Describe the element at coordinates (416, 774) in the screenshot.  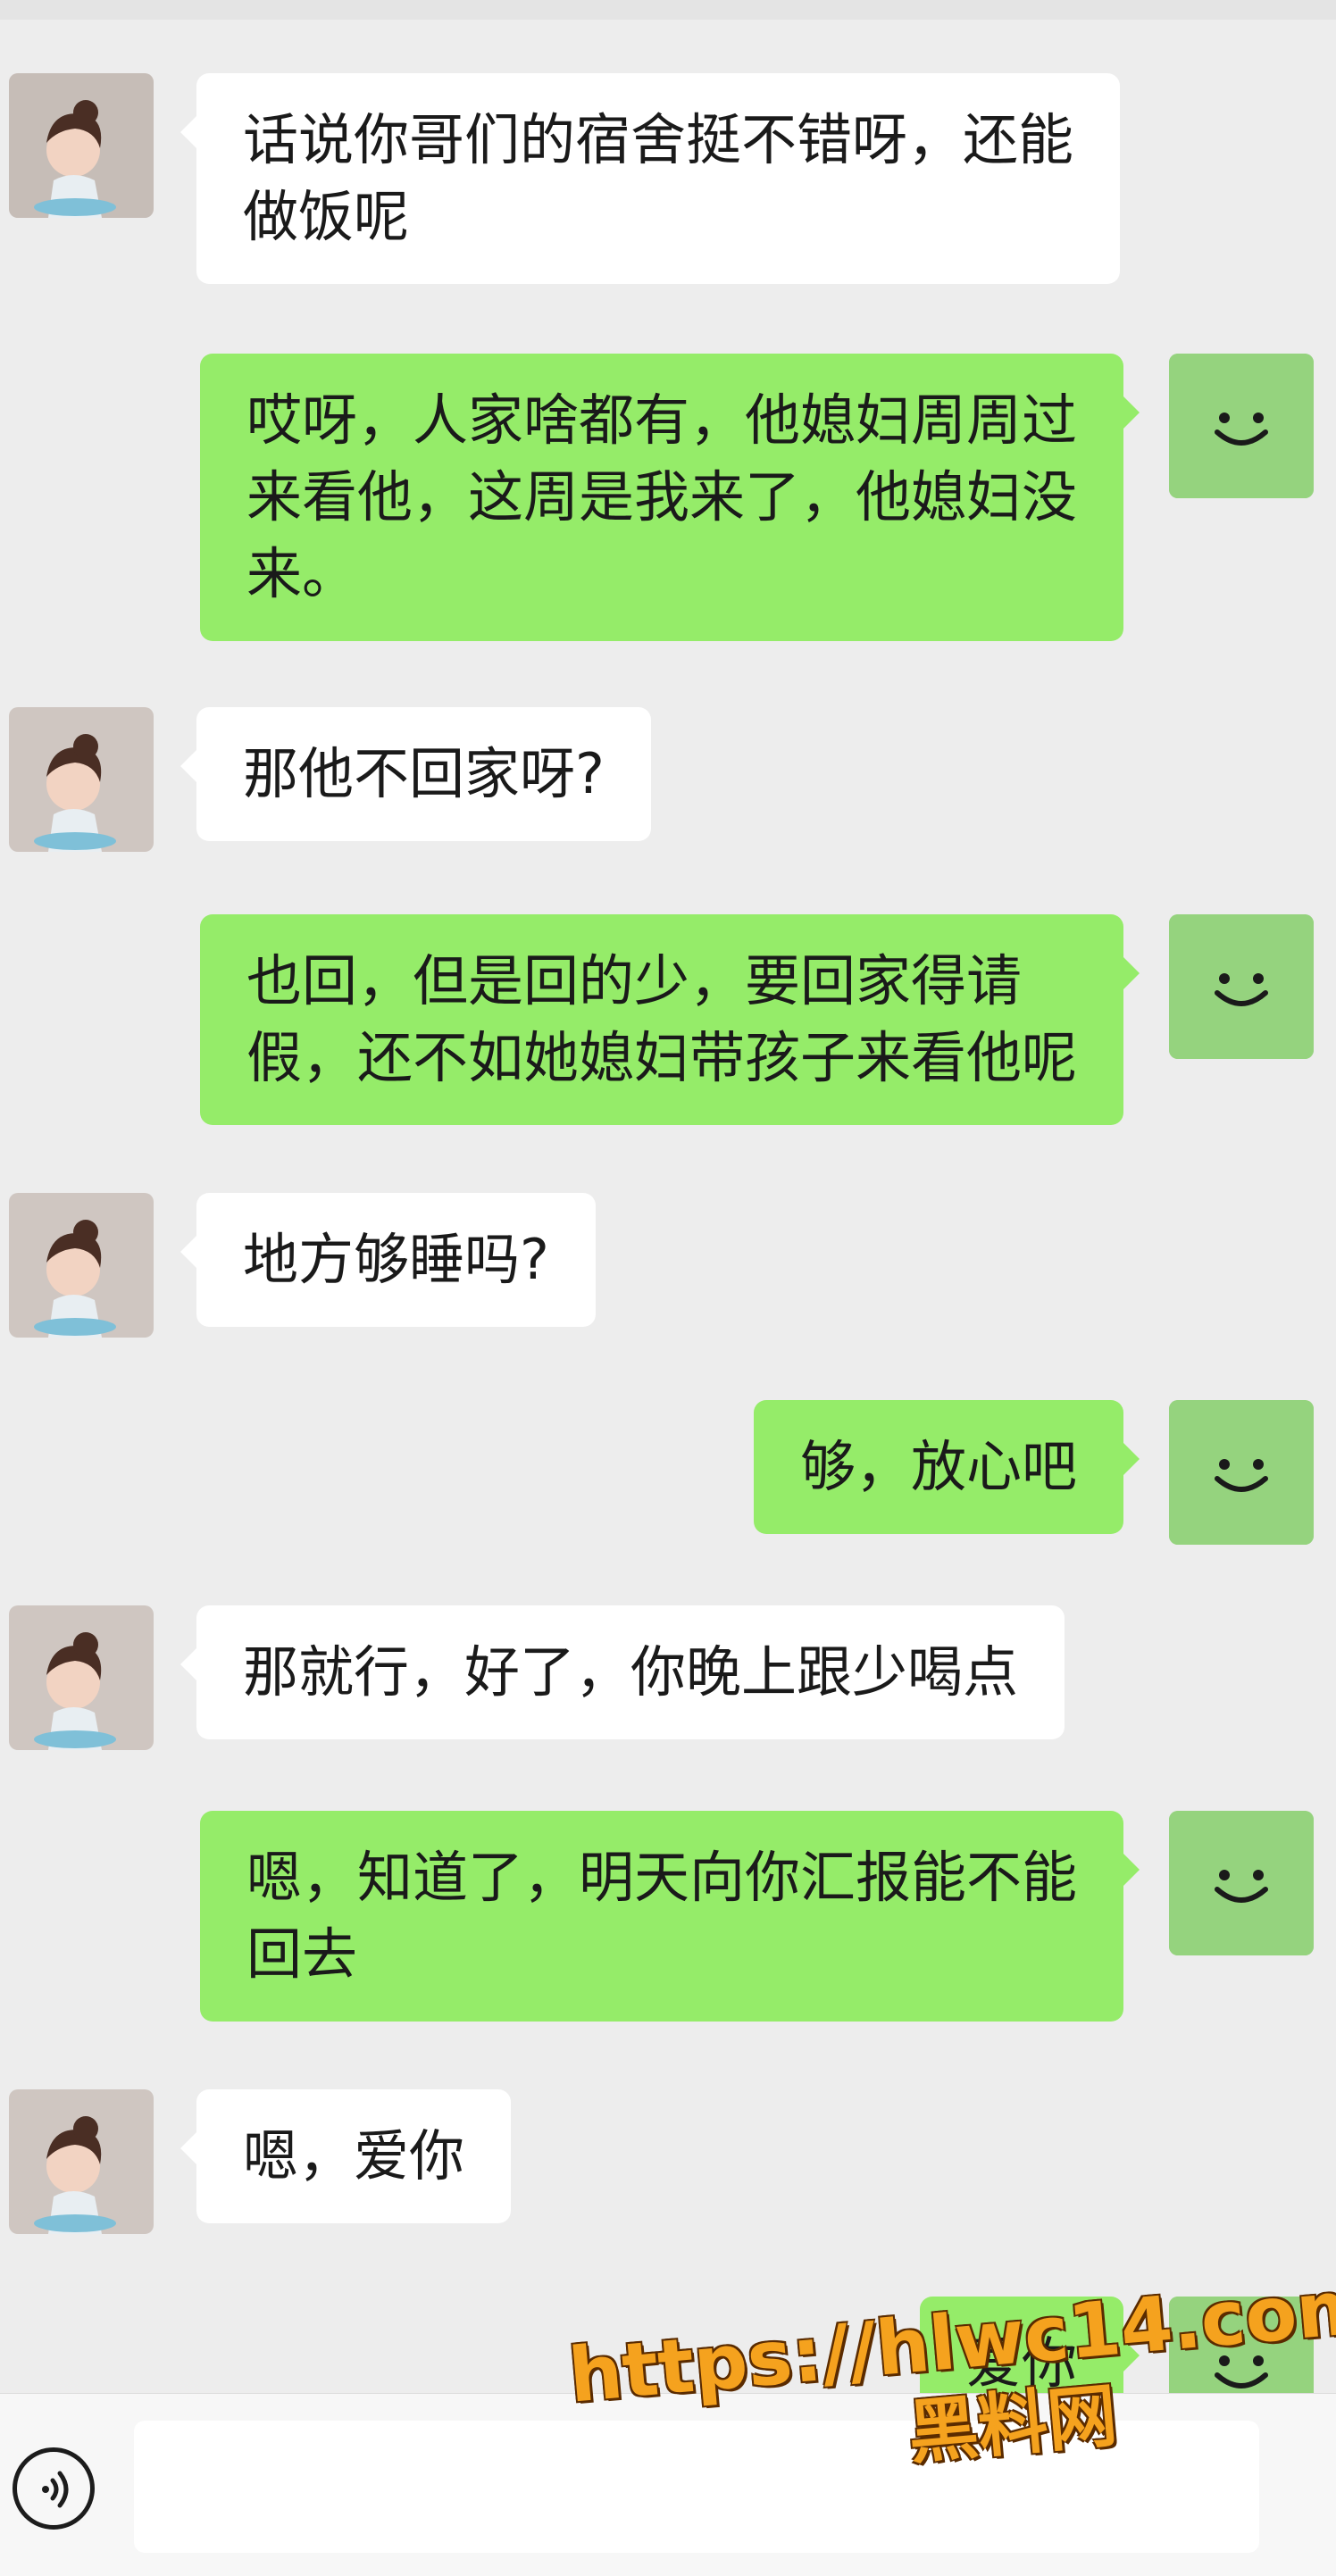
I see `message-bubble: 那他不回家呀?` at that location.